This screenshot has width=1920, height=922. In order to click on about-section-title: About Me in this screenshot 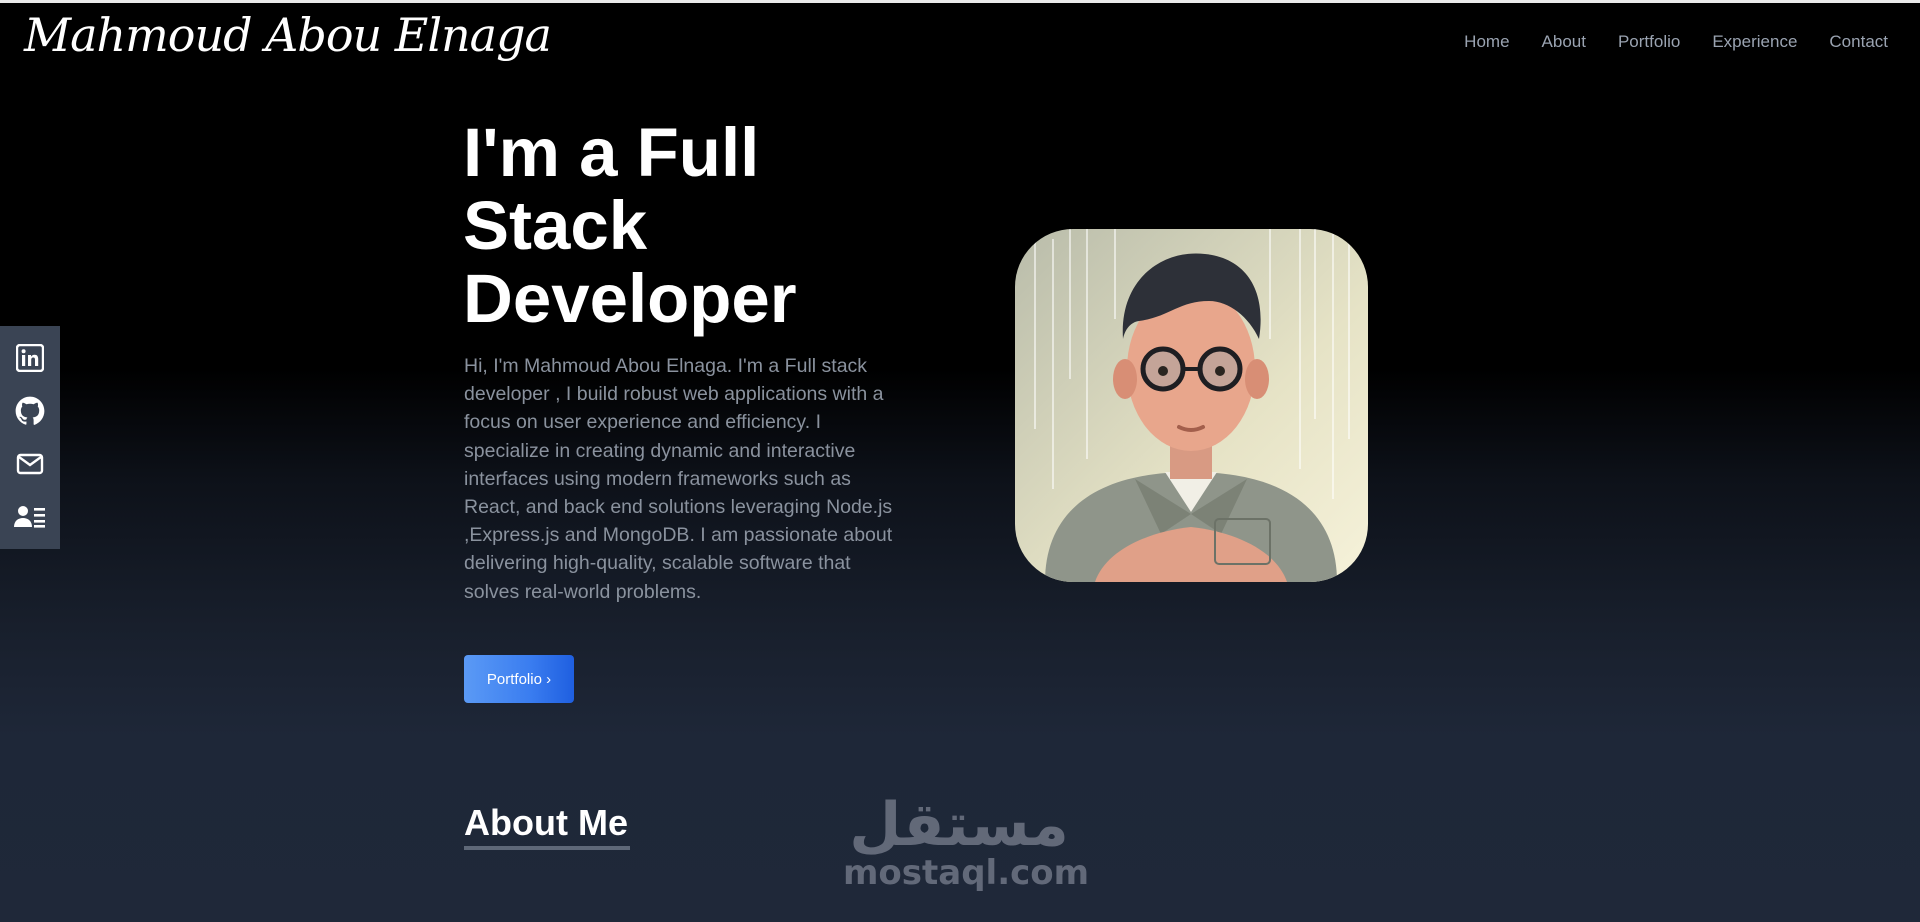, I will do `click(546, 822)`.